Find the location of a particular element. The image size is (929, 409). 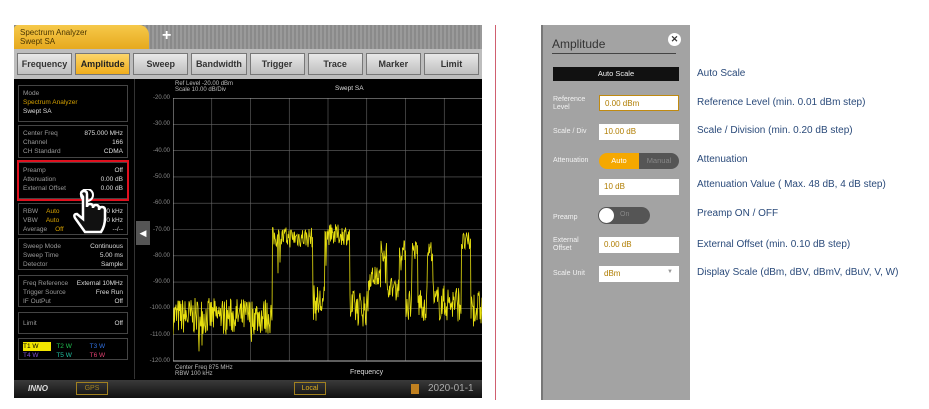

bw-label: RBW is located at coordinates (31, 211).